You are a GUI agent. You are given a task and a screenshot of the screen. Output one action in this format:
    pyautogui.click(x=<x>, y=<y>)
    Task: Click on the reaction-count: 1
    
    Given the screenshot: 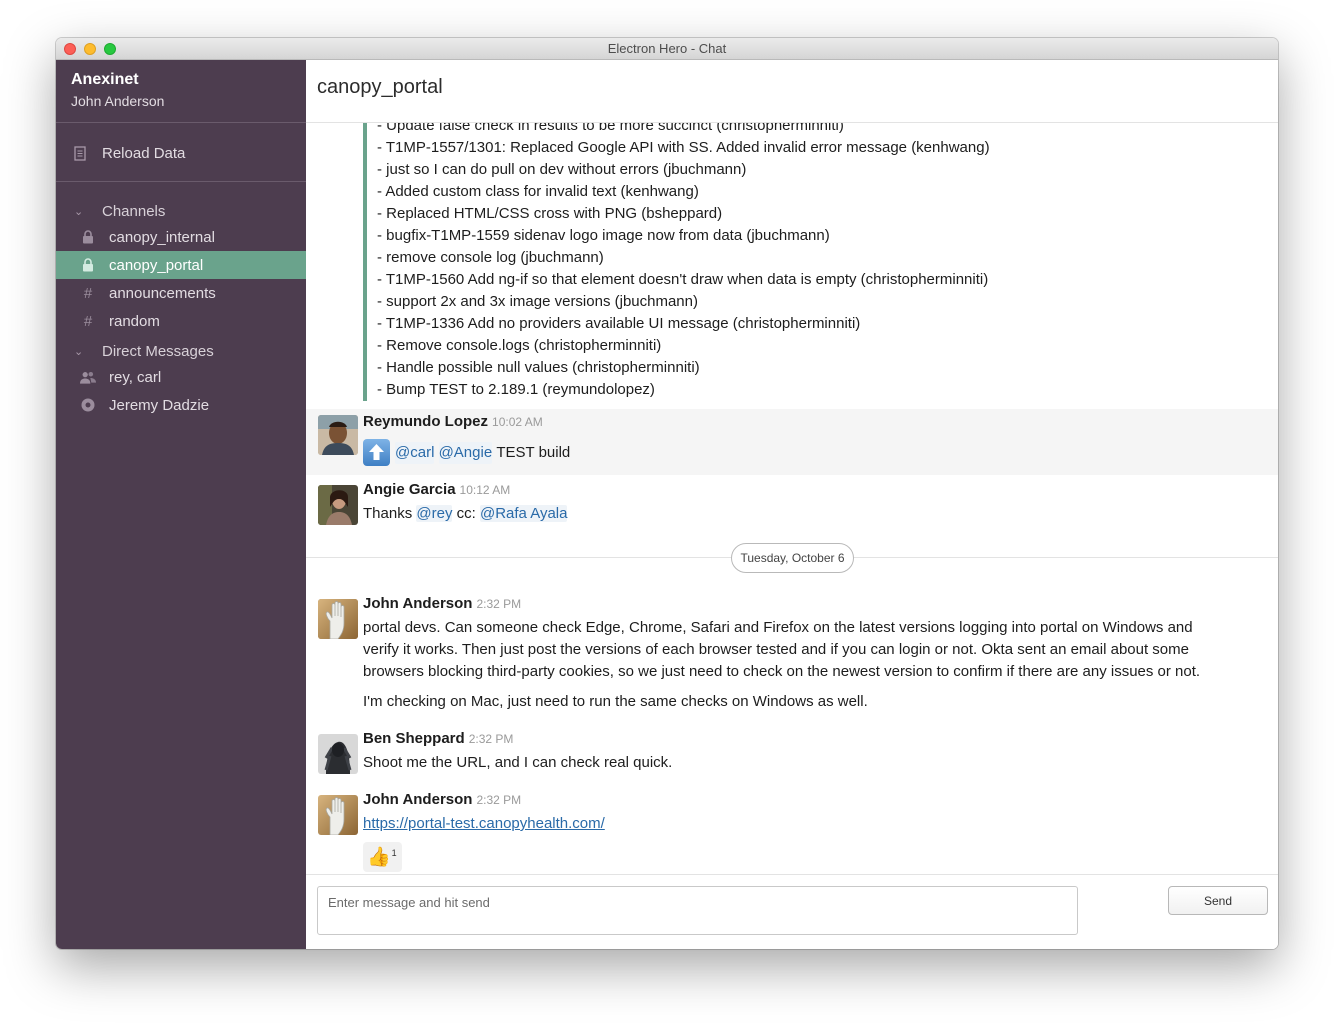 What is the action you would take?
    pyautogui.click(x=394, y=853)
    